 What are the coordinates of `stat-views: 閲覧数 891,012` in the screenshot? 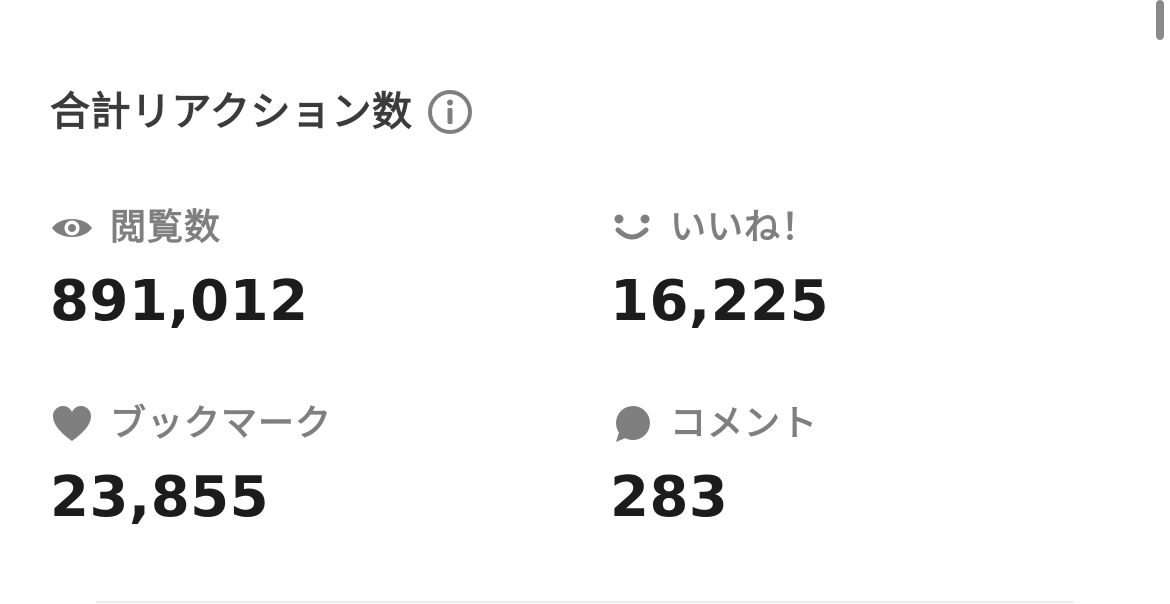 It's located at (310, 270).